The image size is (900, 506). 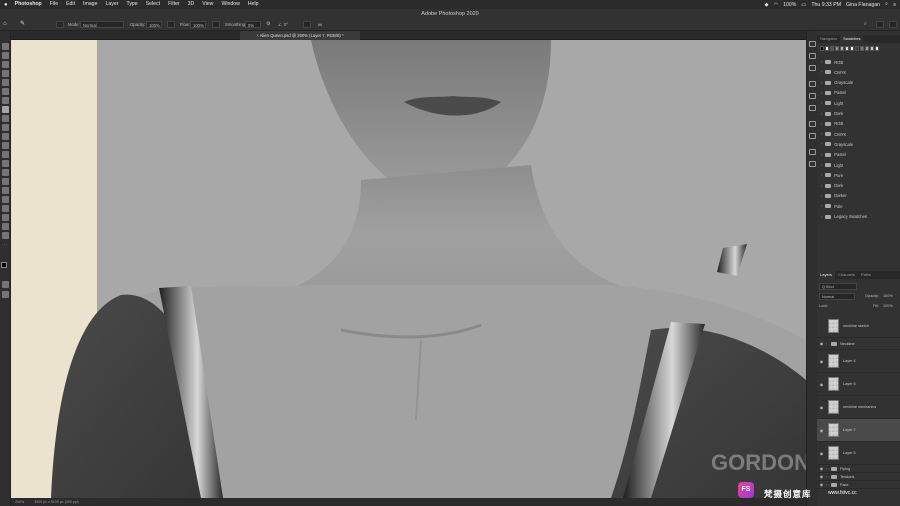 I want to click on angle-icon: ∠, so click(x=280, y=24).